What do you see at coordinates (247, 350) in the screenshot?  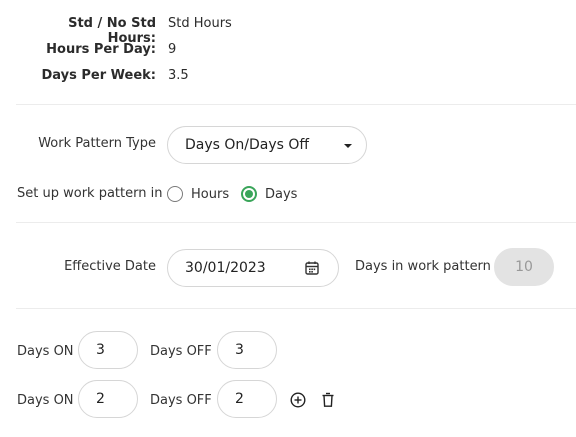 I see `days-off-input: 3` at bounding box center [247, 350].